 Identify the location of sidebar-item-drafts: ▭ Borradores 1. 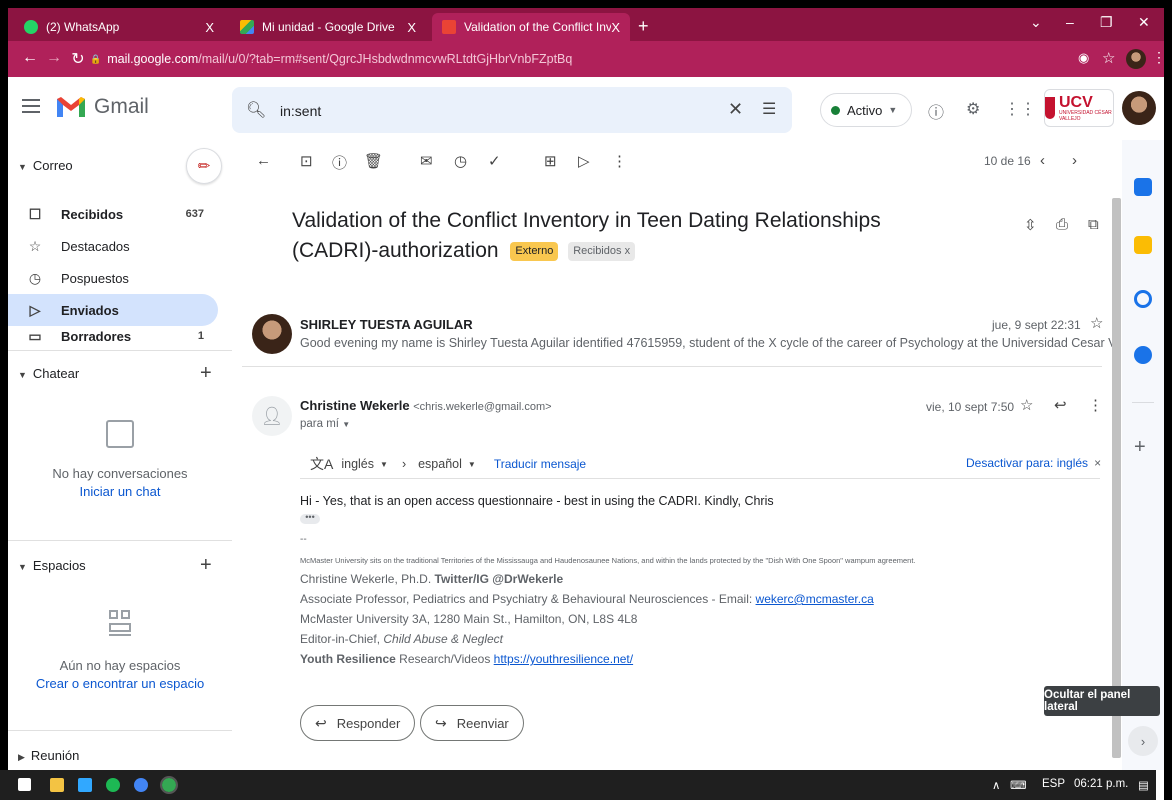
(113, 335).